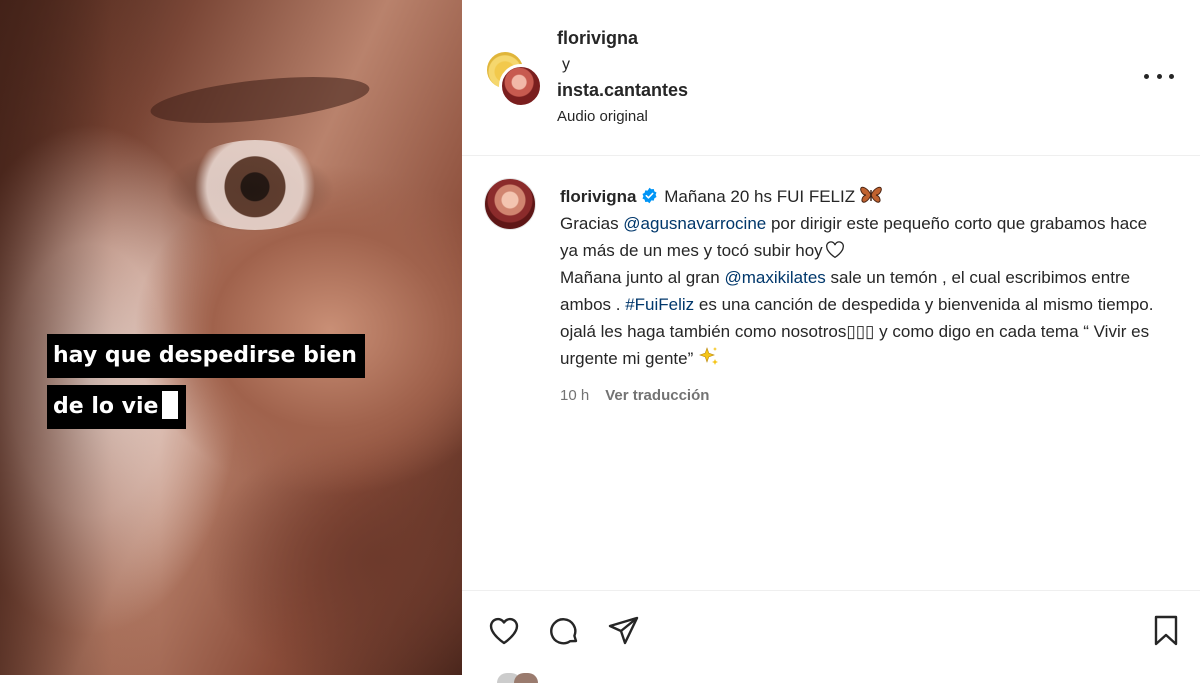 This screenshot has width=1200, height=683. I want to click on eyebrow-shade, so click(260, 100).